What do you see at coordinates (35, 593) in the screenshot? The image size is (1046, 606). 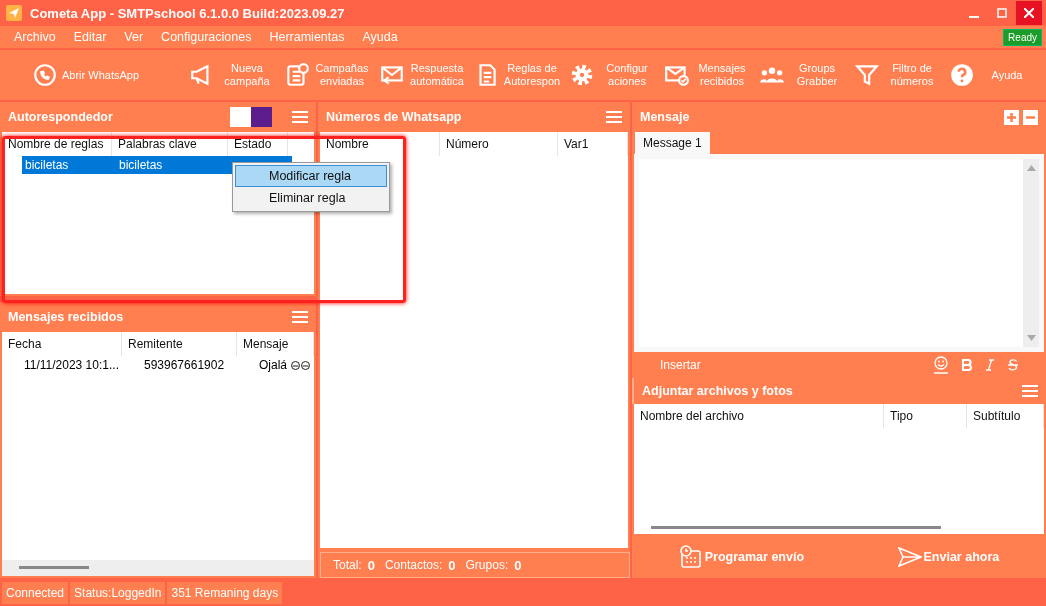 I see `status-item: Connected` at bounding box center [35, 593].